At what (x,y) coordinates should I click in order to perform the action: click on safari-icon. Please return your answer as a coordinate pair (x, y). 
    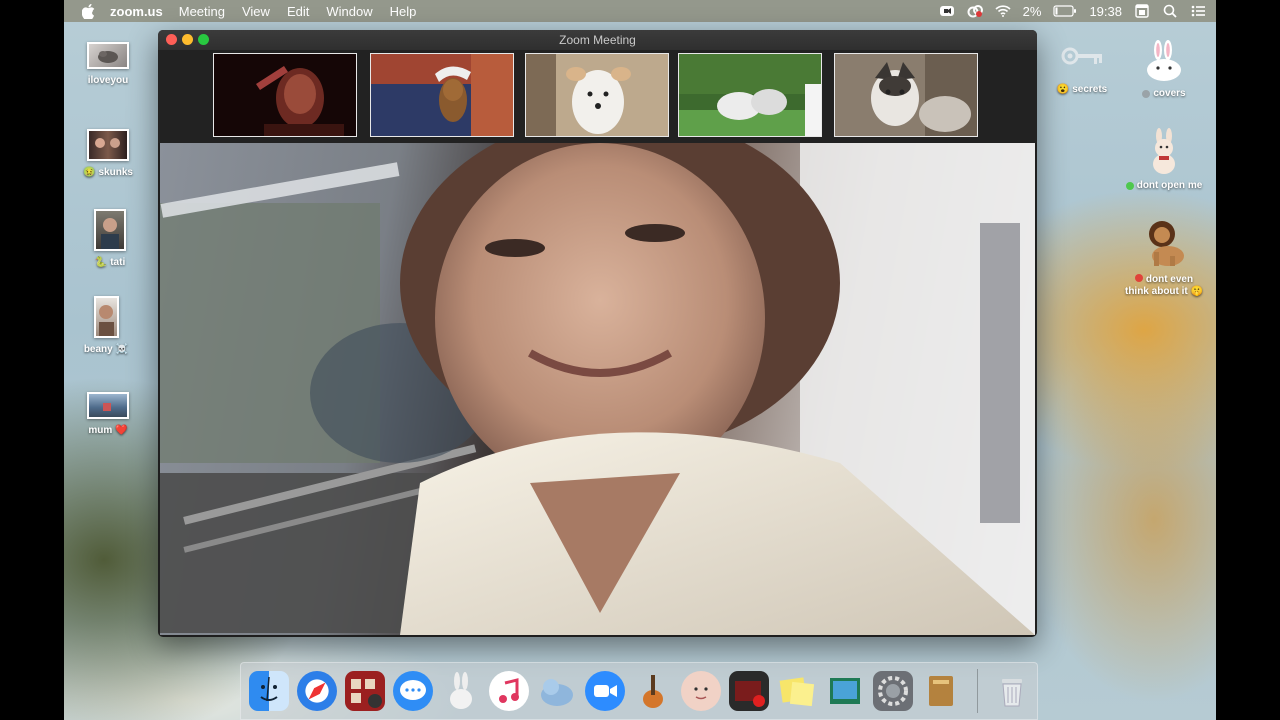
    Looking at the image, I should click on (317, 691).